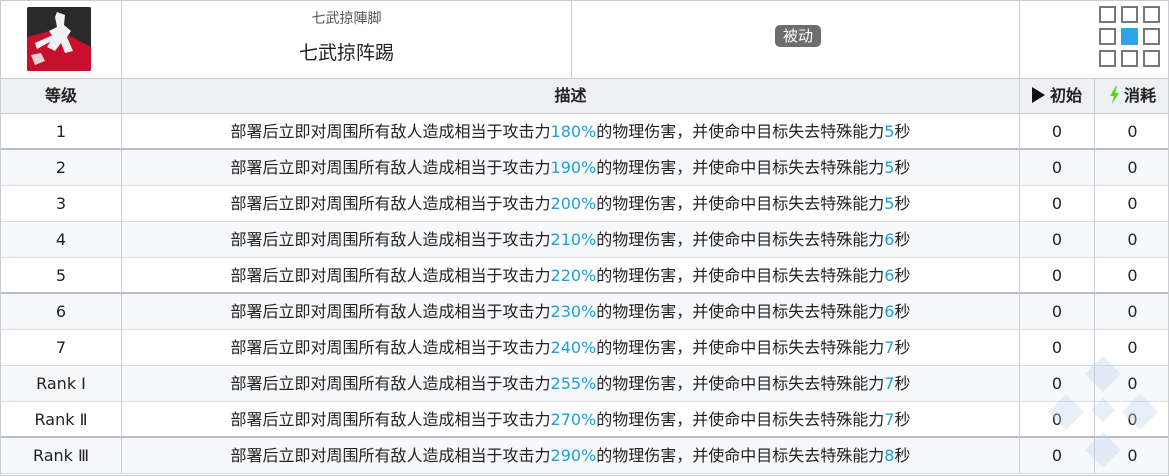 Image resolution: width=1169 pixels, height=476 pixels. Describe the element at coordinates (61, 132) in the screenshot. I see `row-level: 1` at that location.